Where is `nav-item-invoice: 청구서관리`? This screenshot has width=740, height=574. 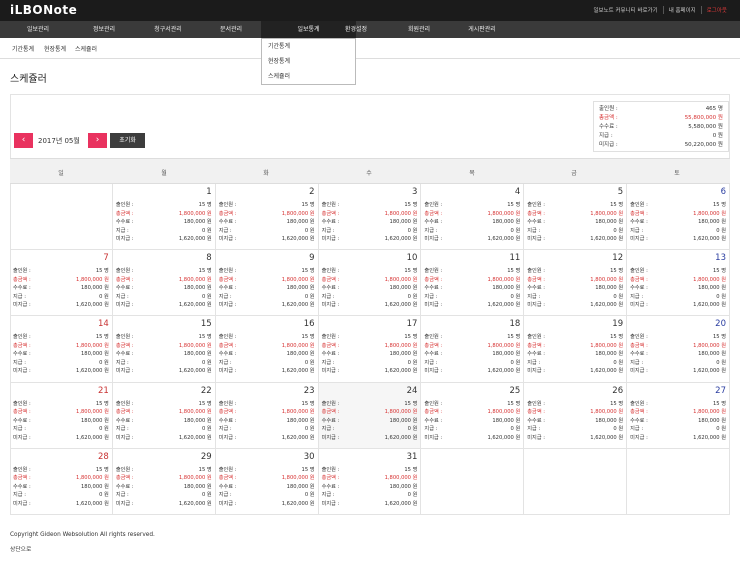
nav-item-invoice: 청구서관리 is located at coordinates (168, 29).